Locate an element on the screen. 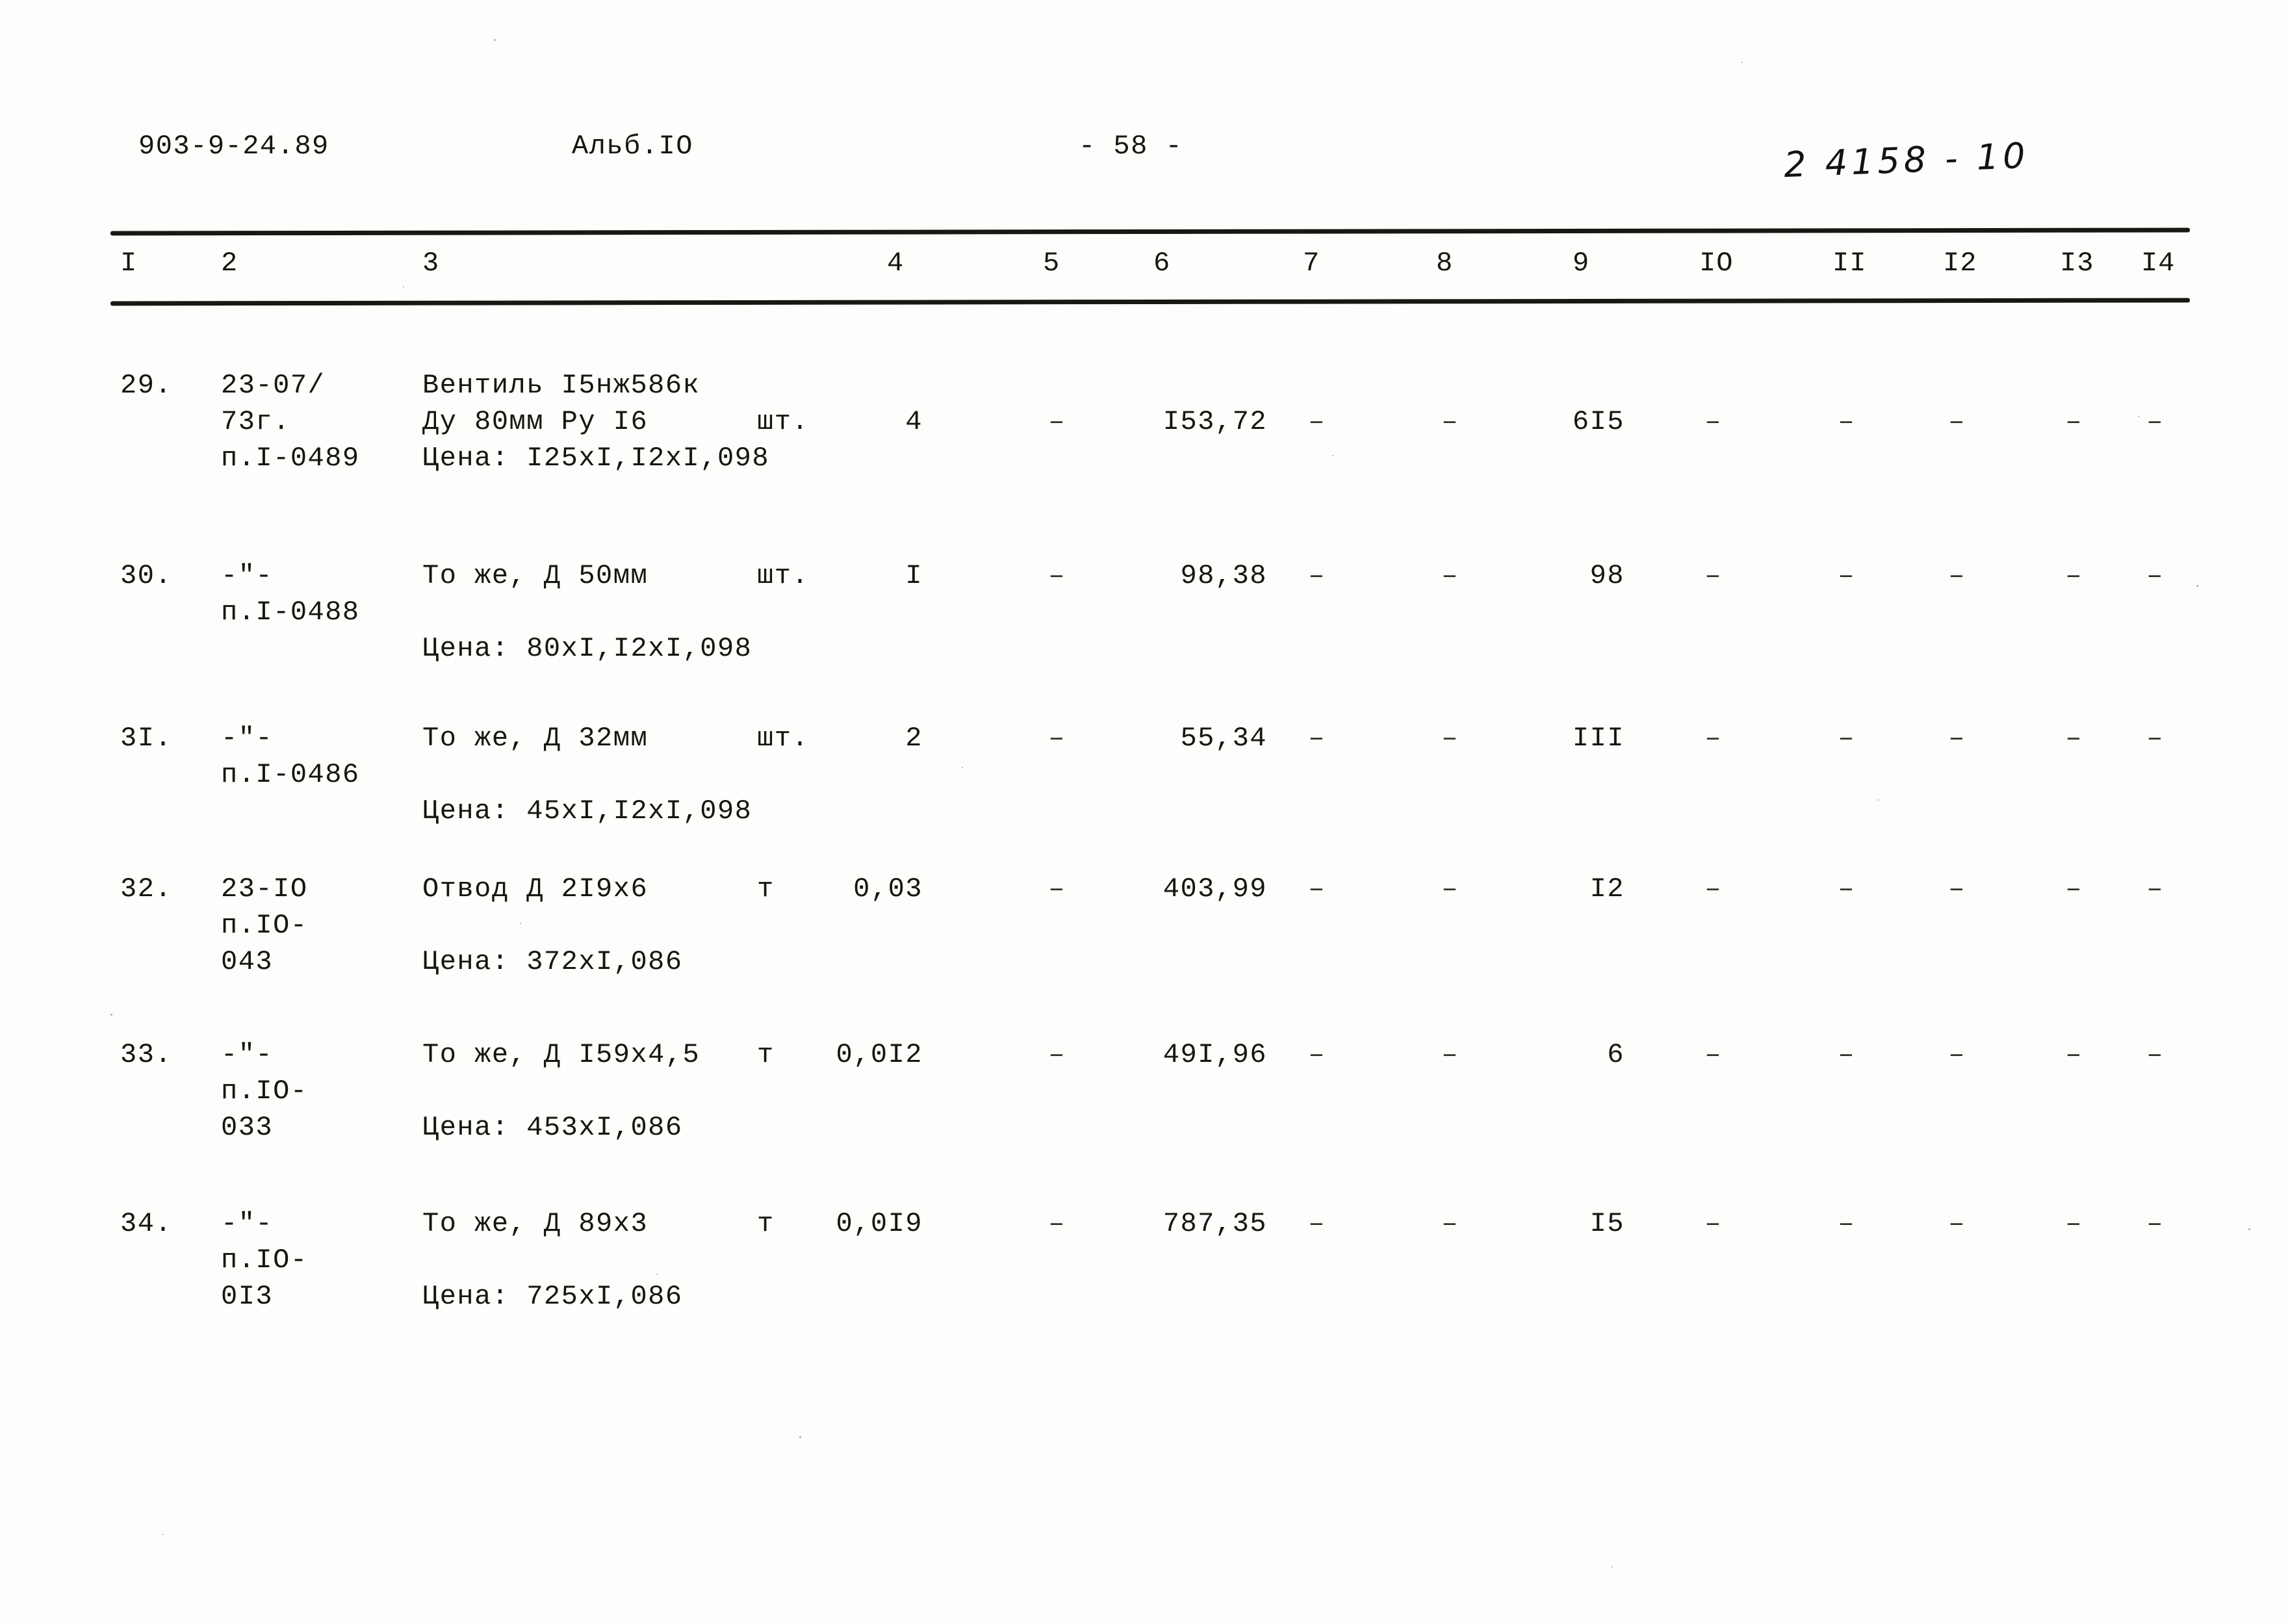 The width and height of the screenshot is (2288, 1624). row-code-line: 0I3 is located at coordinates (247, 1296).